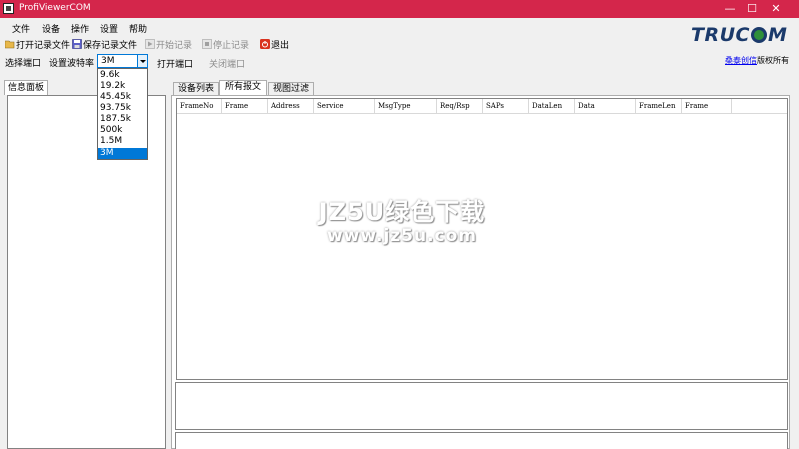 This screenshot has width=799, height=449. What do you see at coordinates (481, 88) in the screenshot?
I see `main-tabs: 设备列表 所有报文 视图过滤` at bounding box center [481, 88].